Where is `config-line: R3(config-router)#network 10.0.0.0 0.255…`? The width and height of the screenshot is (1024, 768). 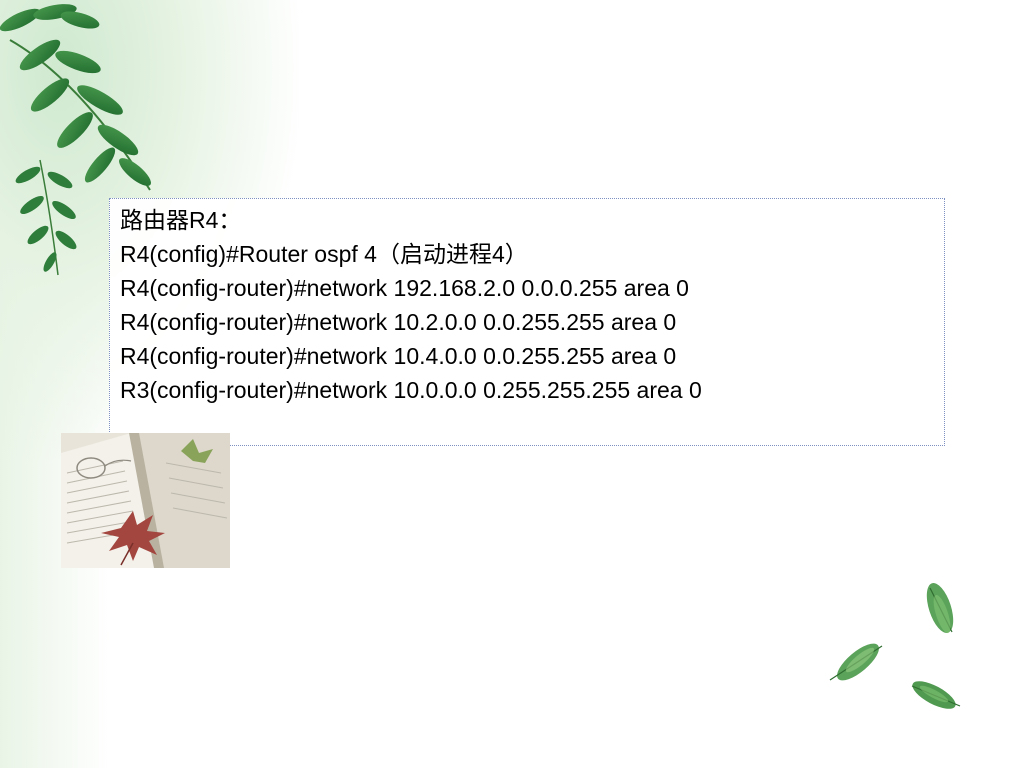
config-line: R3(config-router)#network 10.0.0.0 0.255… is located at coordinates (411, 390).